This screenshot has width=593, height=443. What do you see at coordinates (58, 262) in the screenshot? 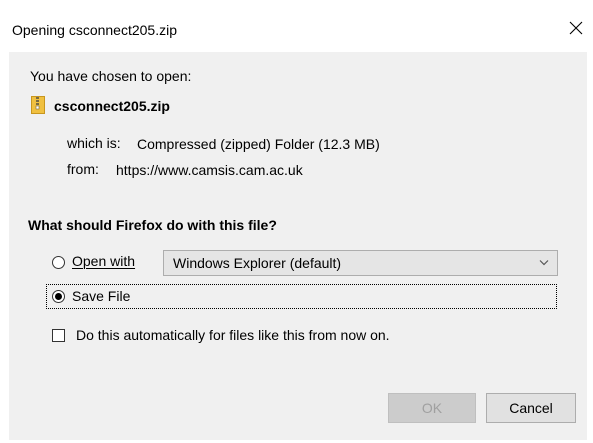
I see `open-with-radio` at bounding box center [58, 262].